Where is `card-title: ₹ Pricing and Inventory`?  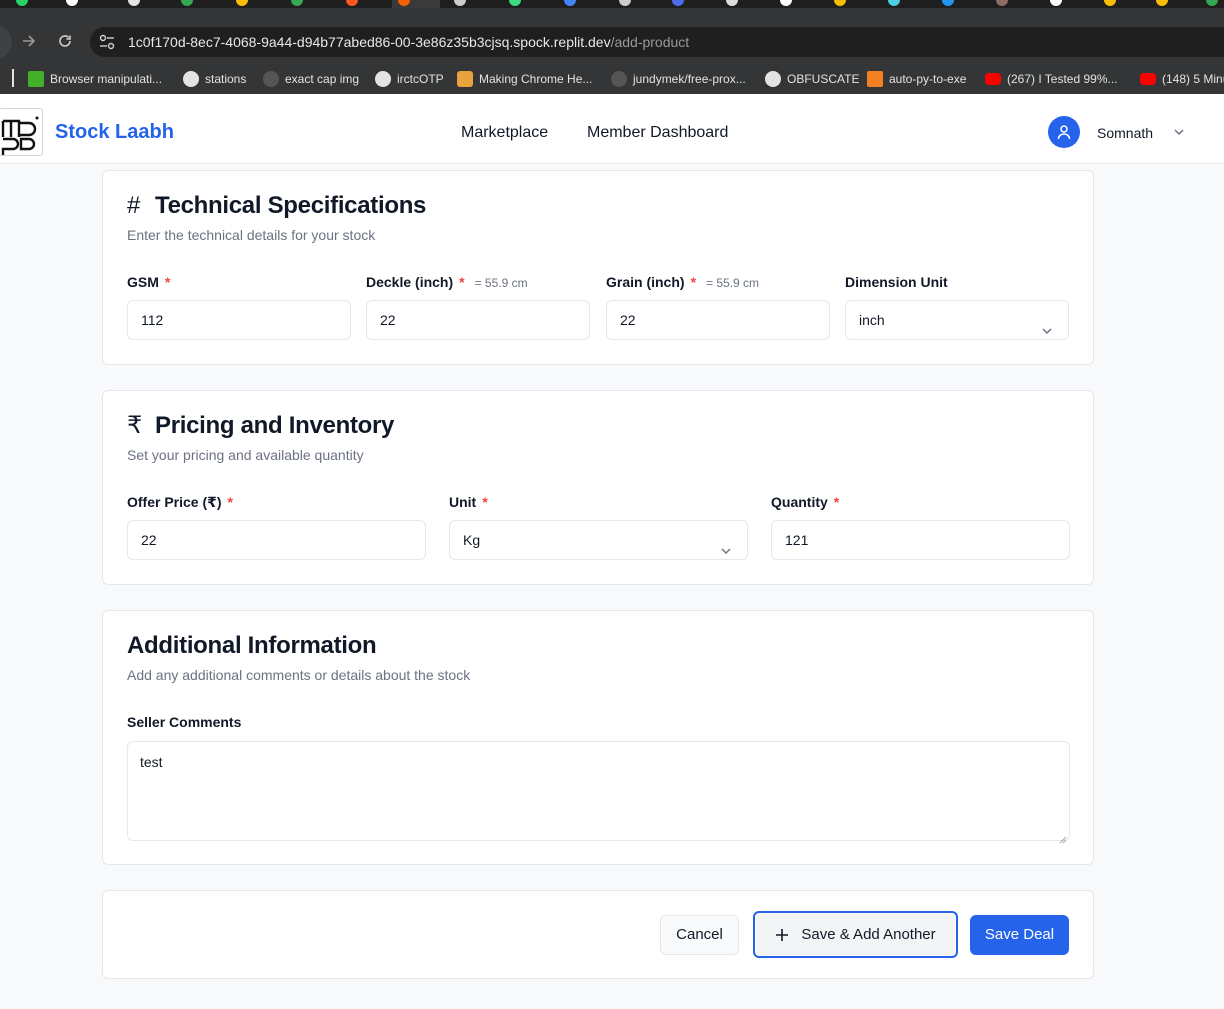
card-title: ₹ Pricing and Inventory is located at coordinates (261, 425).